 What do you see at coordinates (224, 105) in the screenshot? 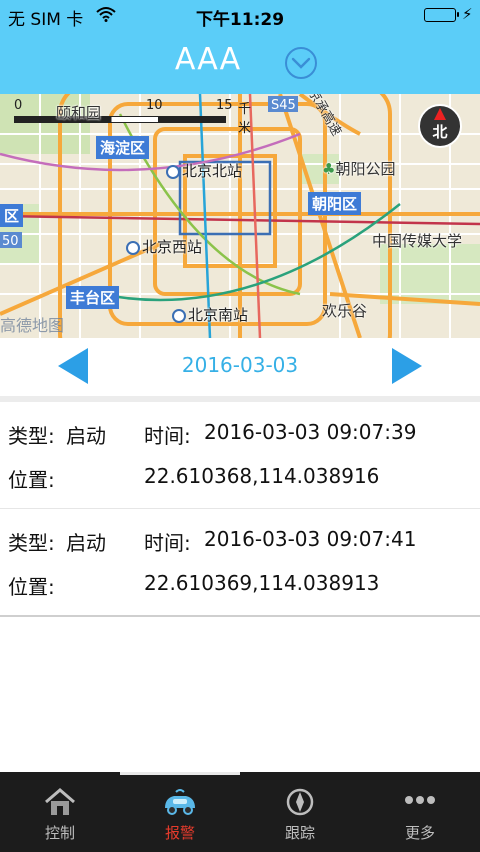
I see `scale-tick-15: 15` at bounding box center [224, 105].